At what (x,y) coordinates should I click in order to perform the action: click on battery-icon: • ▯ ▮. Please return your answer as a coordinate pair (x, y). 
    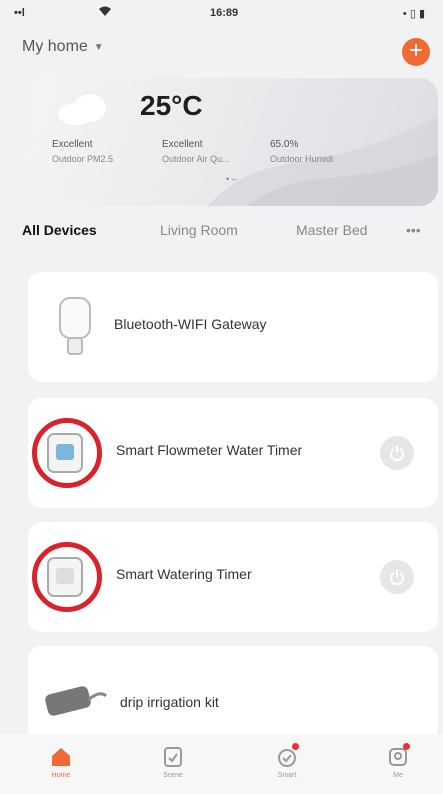
    Looking at the image, I should click on (413, 14).